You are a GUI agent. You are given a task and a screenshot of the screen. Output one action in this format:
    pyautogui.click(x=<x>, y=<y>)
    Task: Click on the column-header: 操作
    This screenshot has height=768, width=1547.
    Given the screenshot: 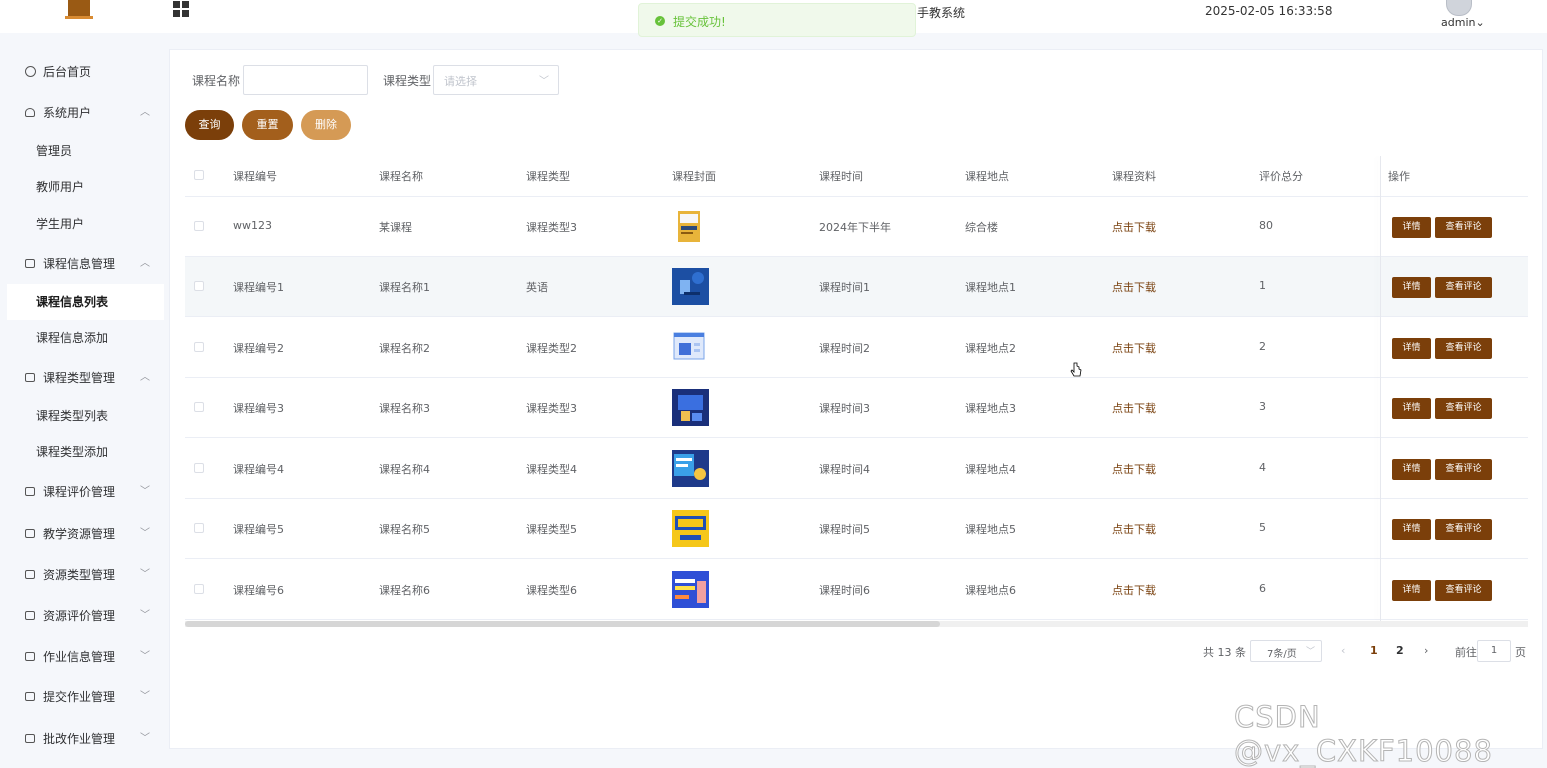 What is the action you would take?
    pyautogui.click(x=1399, y=176)
    